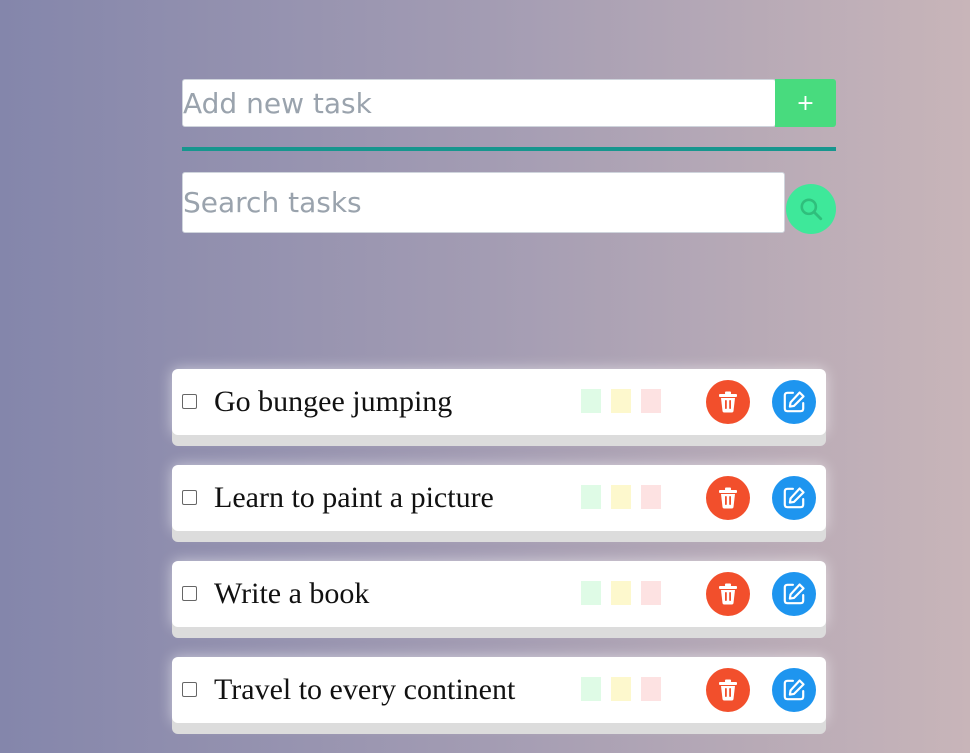  I want to click on search-icon, so click(811, 209).